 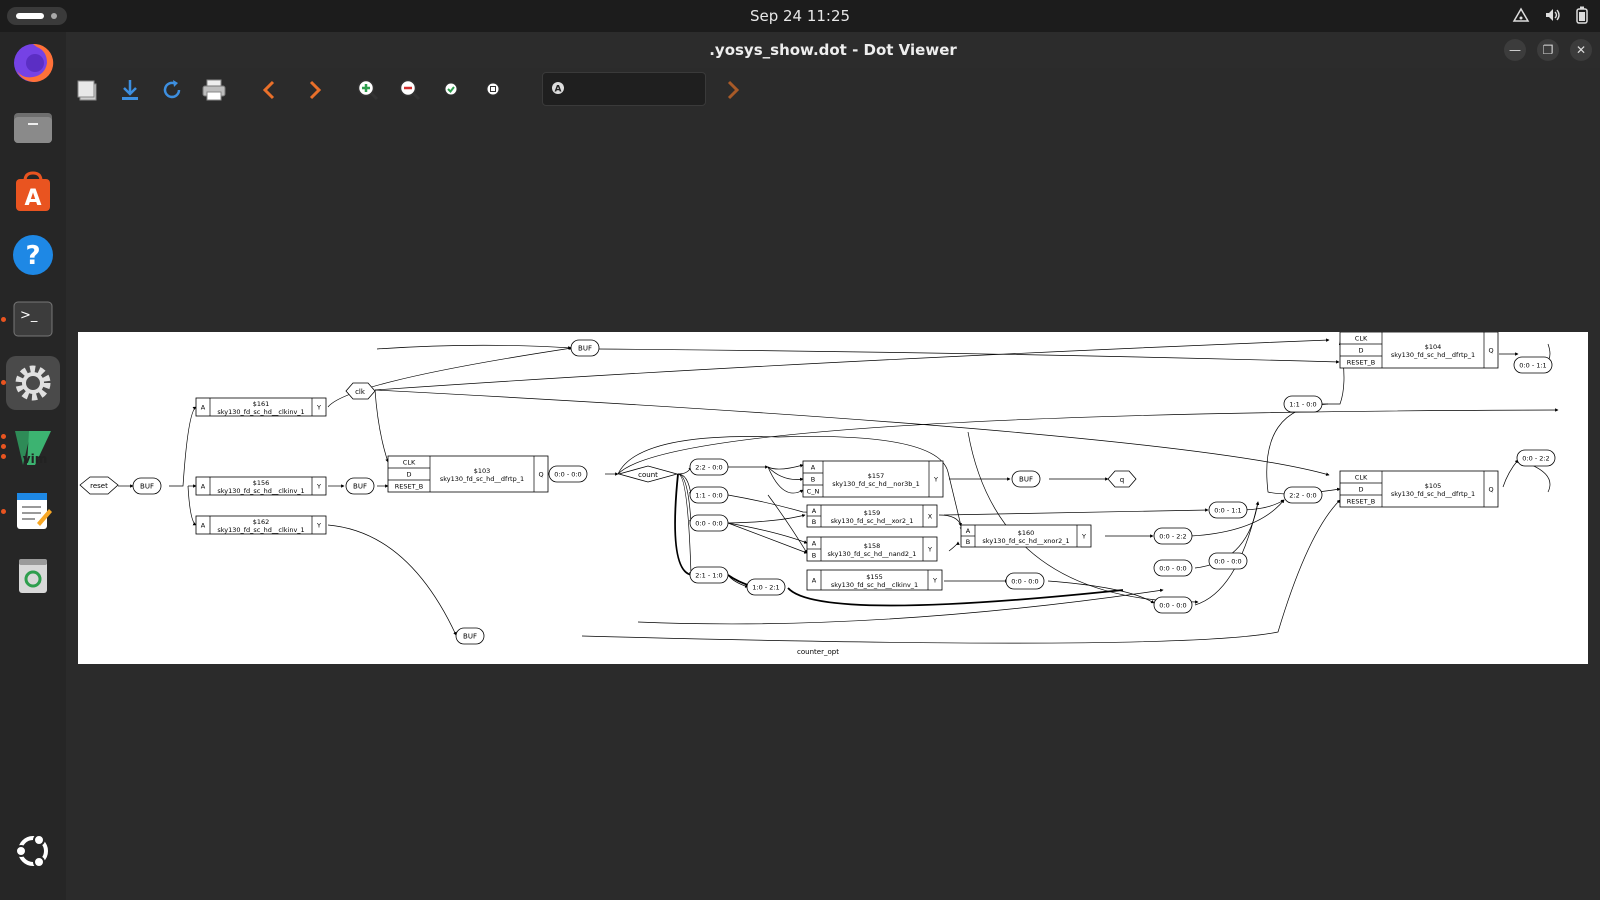 What do you see at coordinates (873, 479) in the screenshot?
I see `cell-157: AB C_N Y $157sky130_fd_sc_hd__nor3b_1` at bounding box center [873, 479].